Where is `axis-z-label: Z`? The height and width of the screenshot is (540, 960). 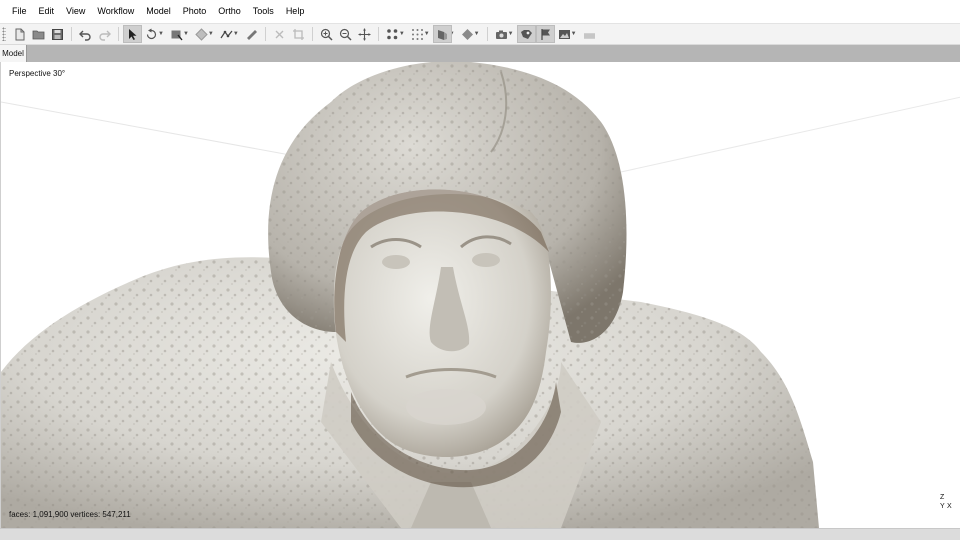
axis-z-label: Z is located at coordinates (942, 497).